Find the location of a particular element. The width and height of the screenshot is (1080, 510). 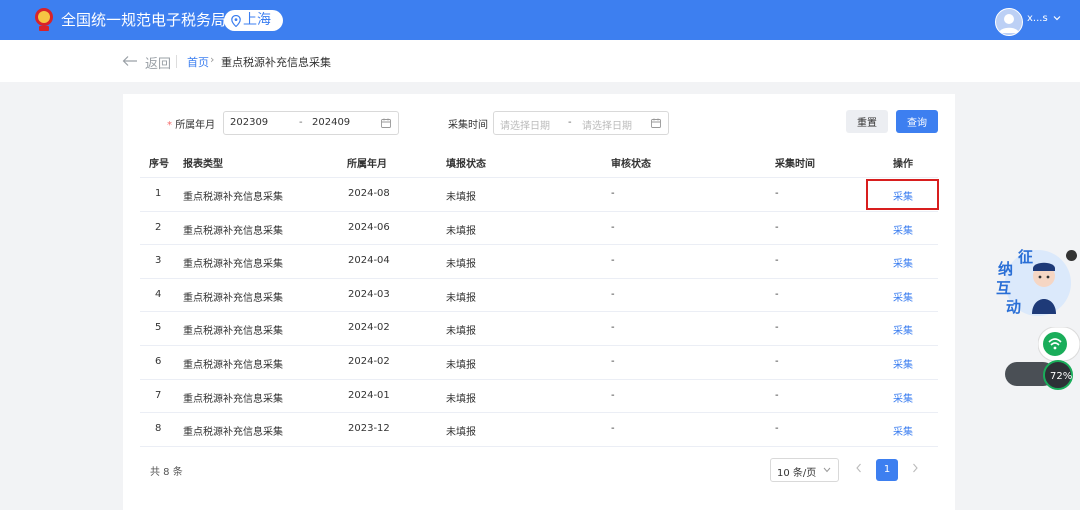

column-header-action: 操作 is located at coordinates (903, 164).